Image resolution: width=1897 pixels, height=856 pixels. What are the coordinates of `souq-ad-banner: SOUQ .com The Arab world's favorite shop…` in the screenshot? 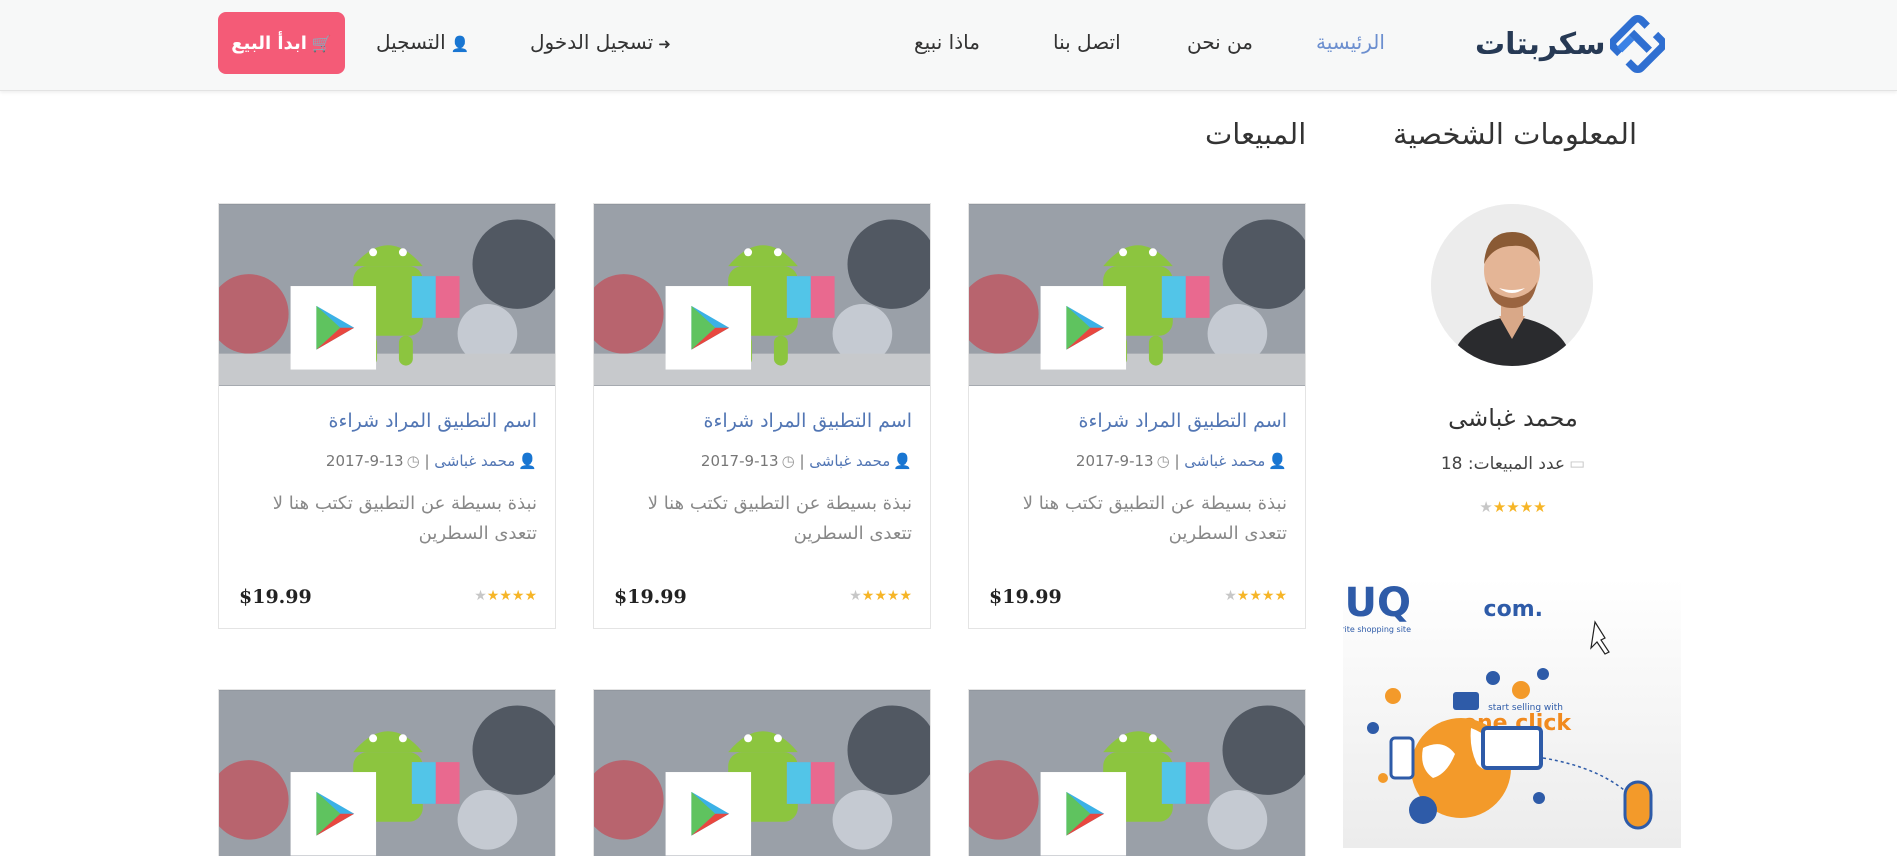 It's located at (1512, 713).